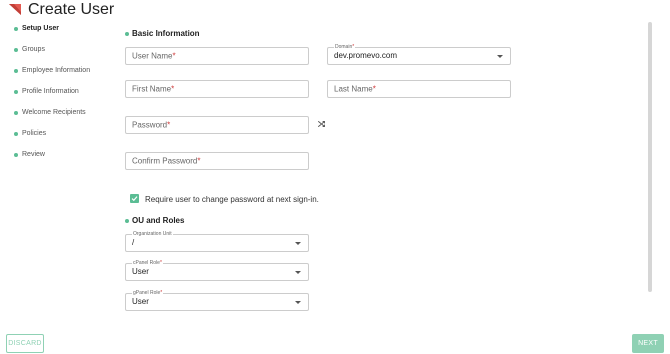 This screenshot has height=354, width=670. I want to click on label-text: Domain, so click(344, 47).